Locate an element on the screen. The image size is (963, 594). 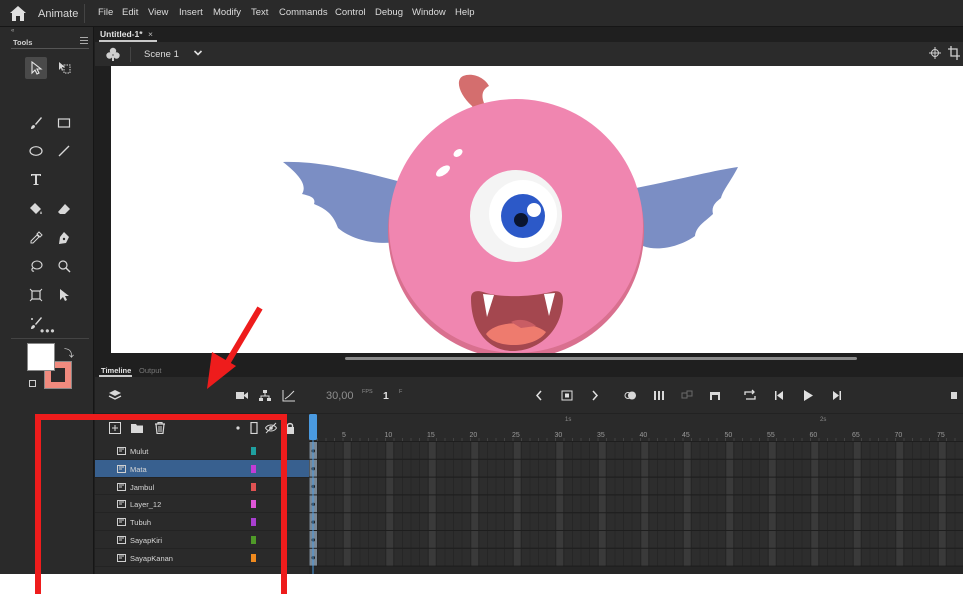
document-tab: Untitled-1* is located at coordinates (121, 34).